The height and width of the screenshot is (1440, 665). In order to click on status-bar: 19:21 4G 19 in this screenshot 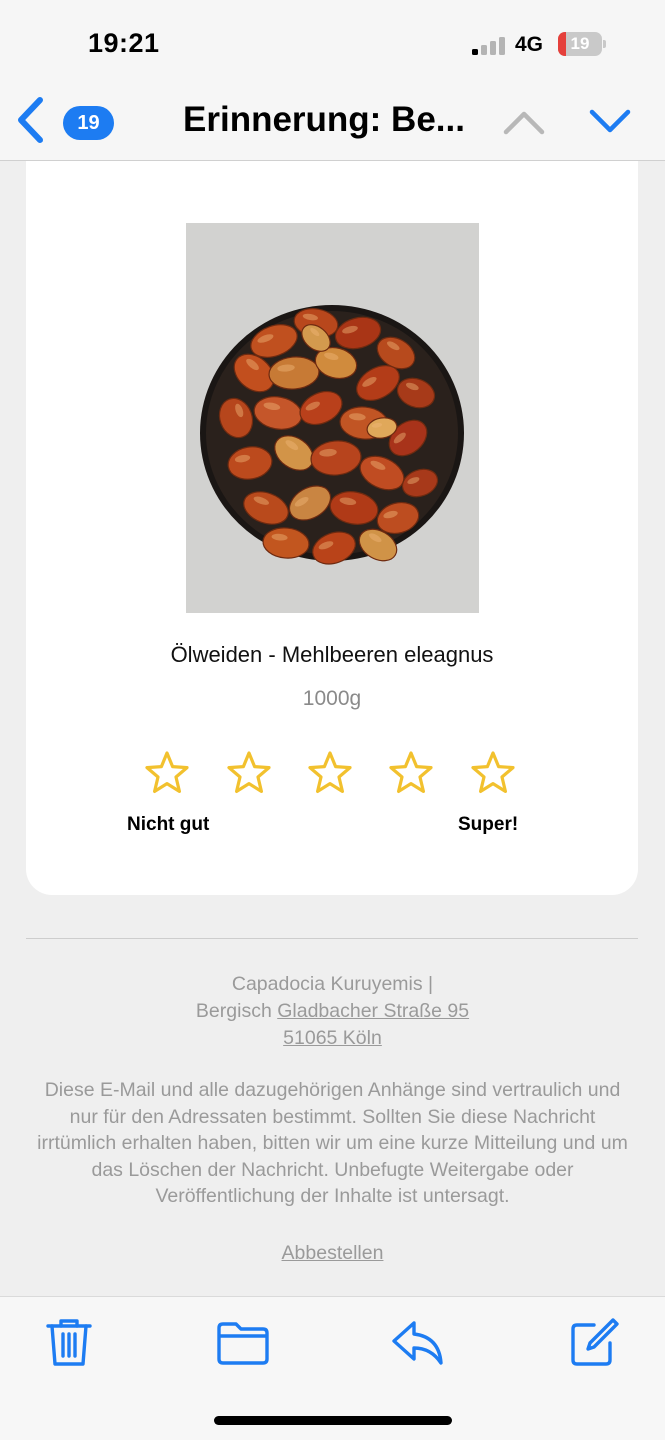, I will do `click(332, 40)`.